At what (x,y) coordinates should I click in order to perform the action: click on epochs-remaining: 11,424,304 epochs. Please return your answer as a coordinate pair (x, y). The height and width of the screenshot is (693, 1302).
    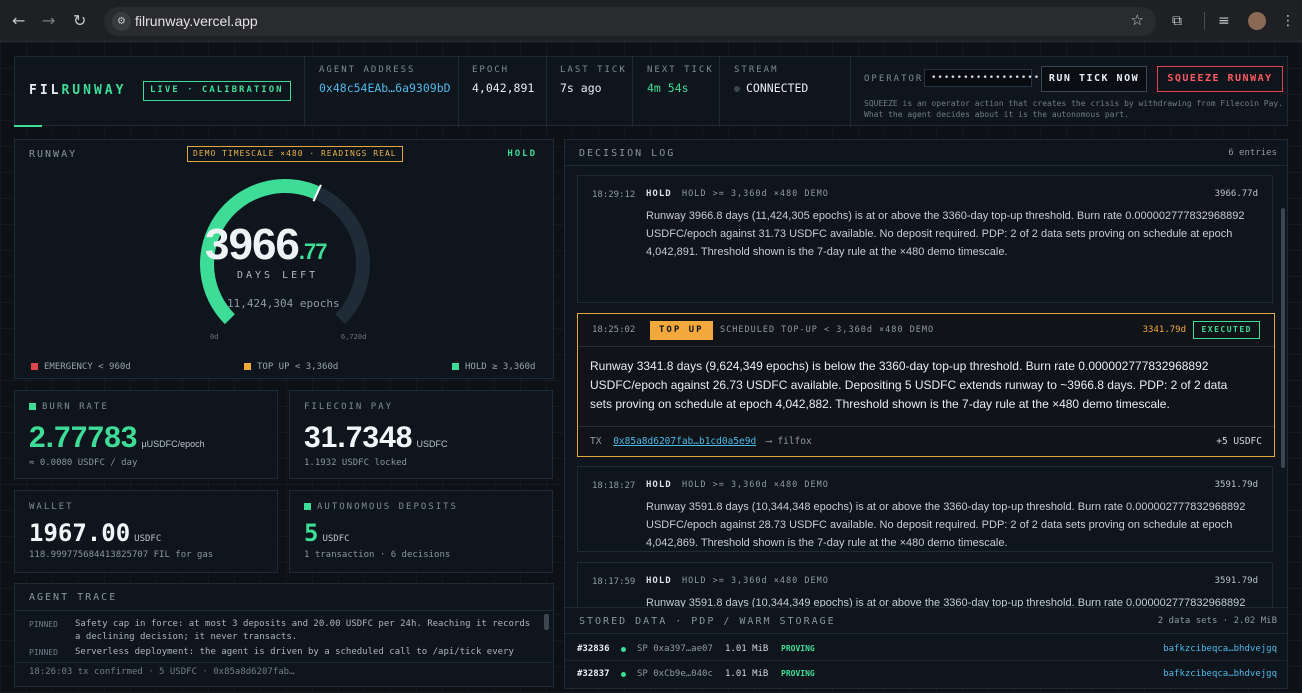
    Looking at the image, I should click on (283, 303).